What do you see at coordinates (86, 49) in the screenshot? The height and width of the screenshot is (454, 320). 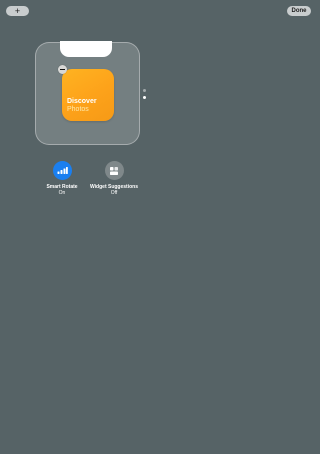 I see `stack-notch` at bounding box center [86, 49].